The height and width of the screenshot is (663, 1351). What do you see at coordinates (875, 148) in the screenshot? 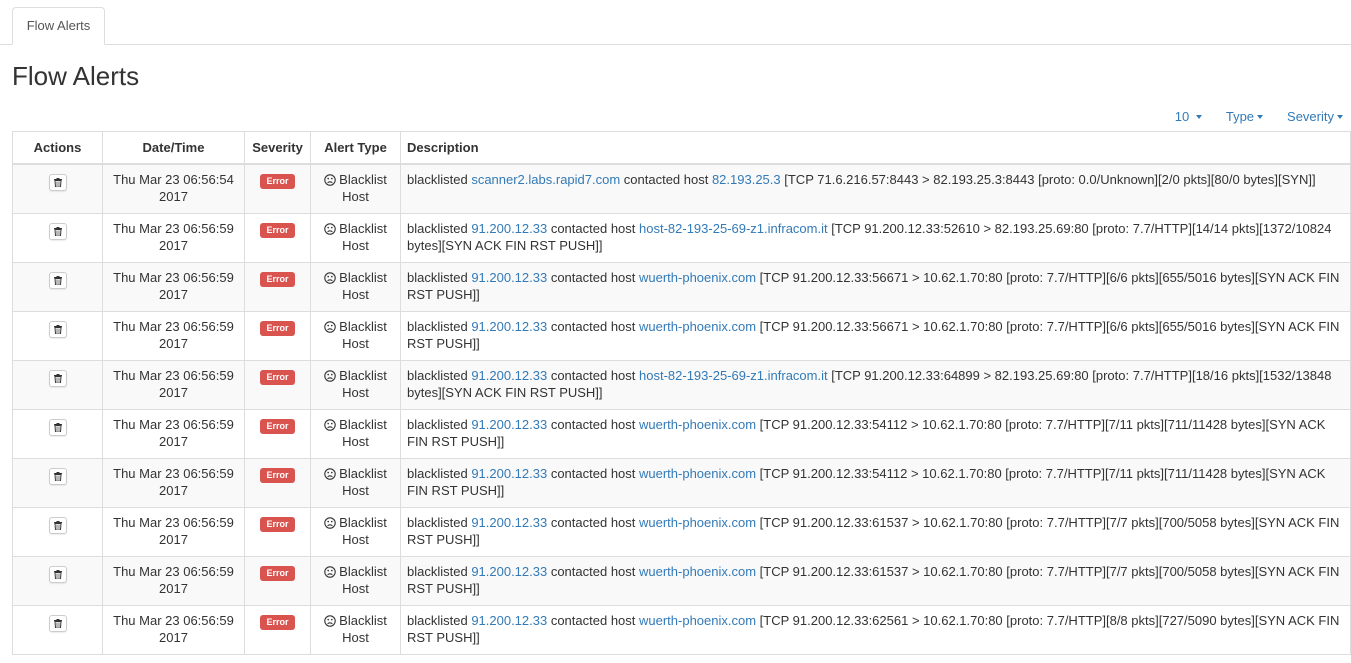
I see `col-header-description: Description` at bounding box center [875, 148].